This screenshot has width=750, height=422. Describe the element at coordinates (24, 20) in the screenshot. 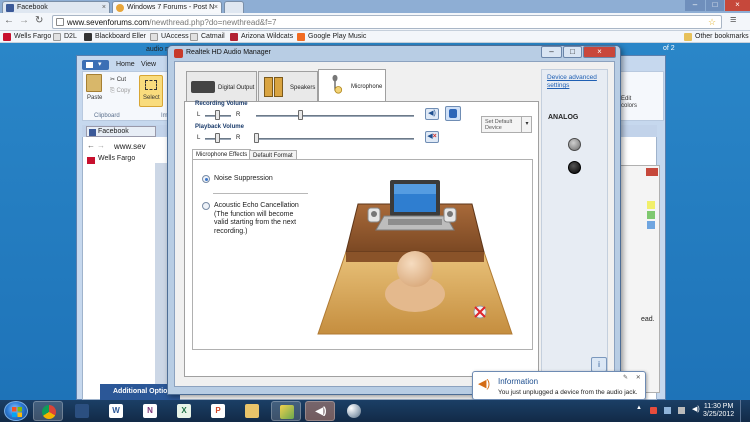

I see `forward-arrow-icon: →` at that location.